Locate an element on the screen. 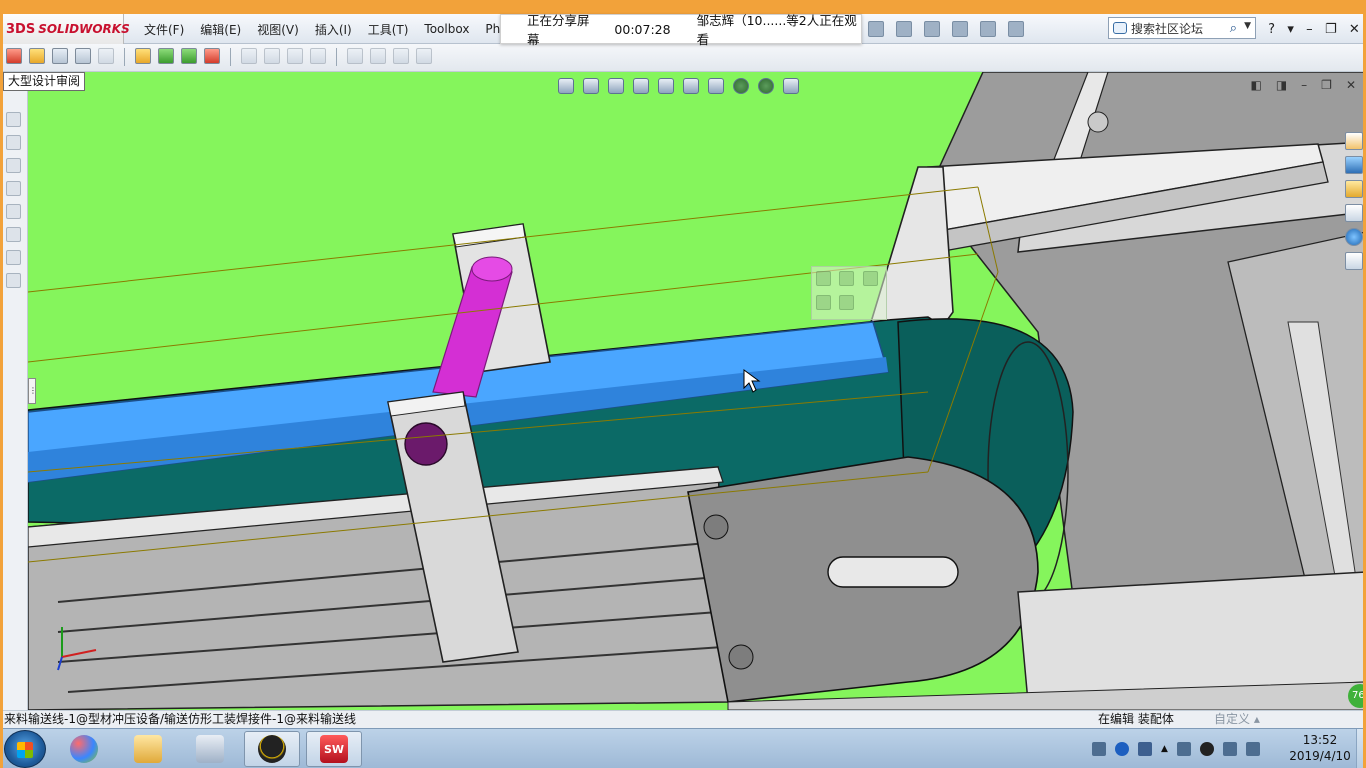  walkthrough-icon is located at coordinates (14, 56).